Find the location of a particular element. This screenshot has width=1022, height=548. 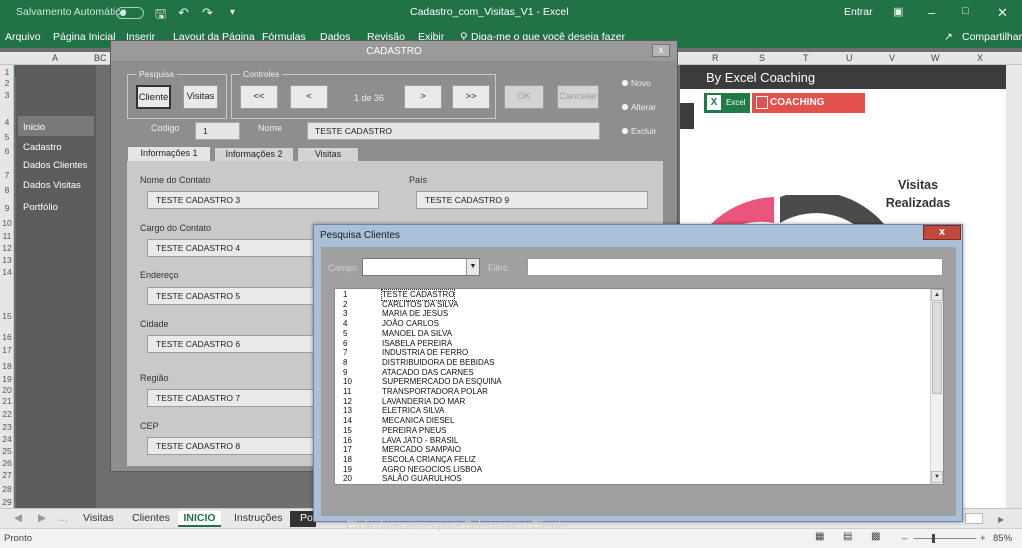

list-item: 2 CARLITOS DA SILVA is located at coordinates (633, 305).